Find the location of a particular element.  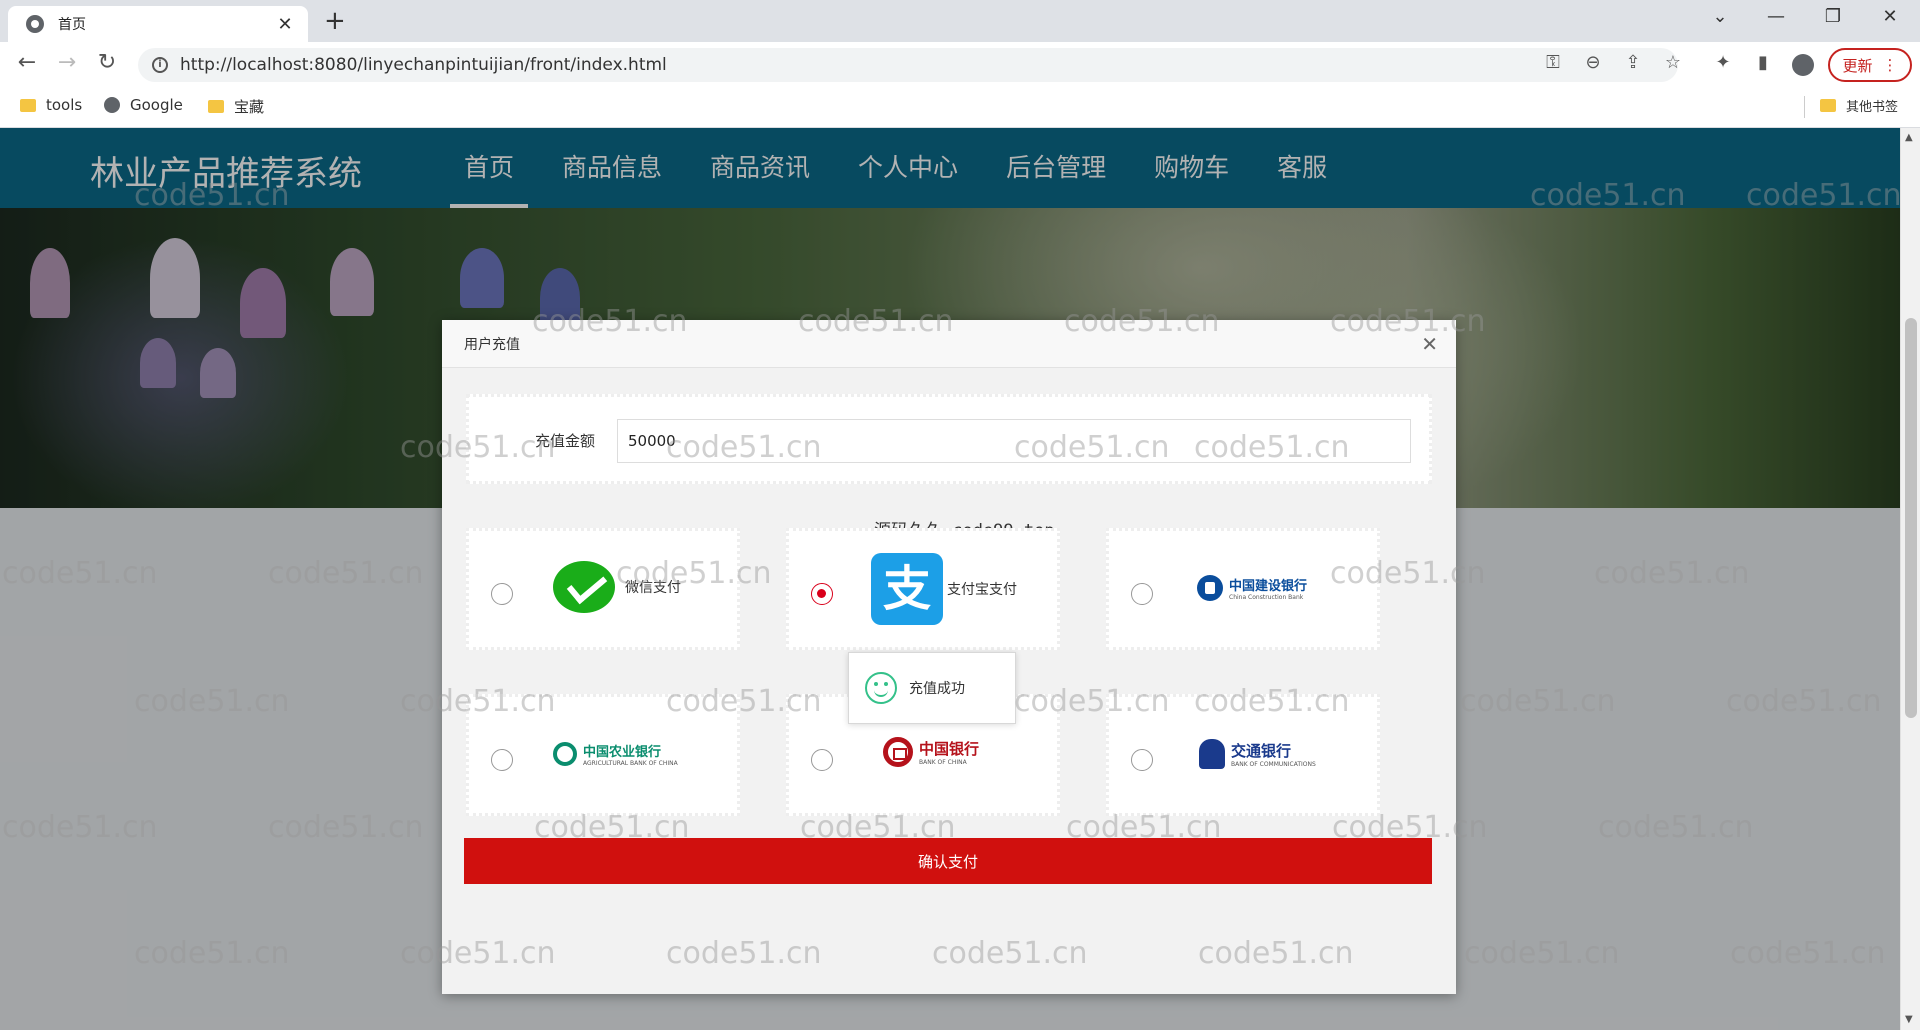

reload-icon: ↻ is located at coordinates (107, 62).